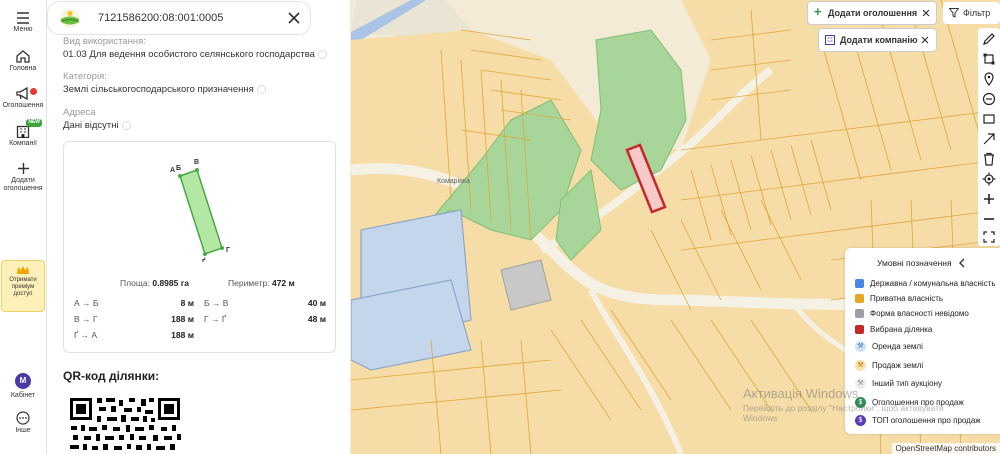 Image resolution: width=1000 pixels, height=454 pixels. What do you see at coordinates (86, 335) in the screenshot?
I see `segment-name: Ґ → А` at bounding box center [86, 335].